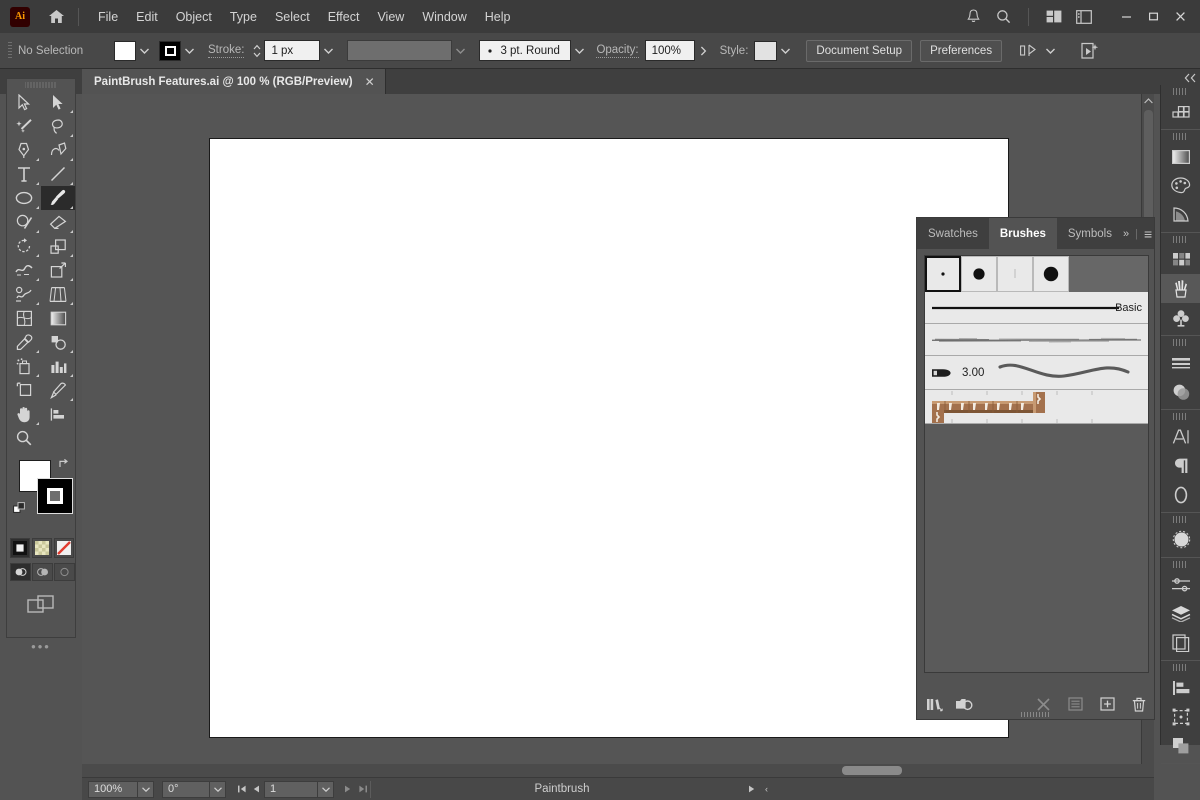 This screenshot has height=800, width=1200. Describe the element at coordinates (56, 17) in the screenshot. I see `home-icon` at that location.